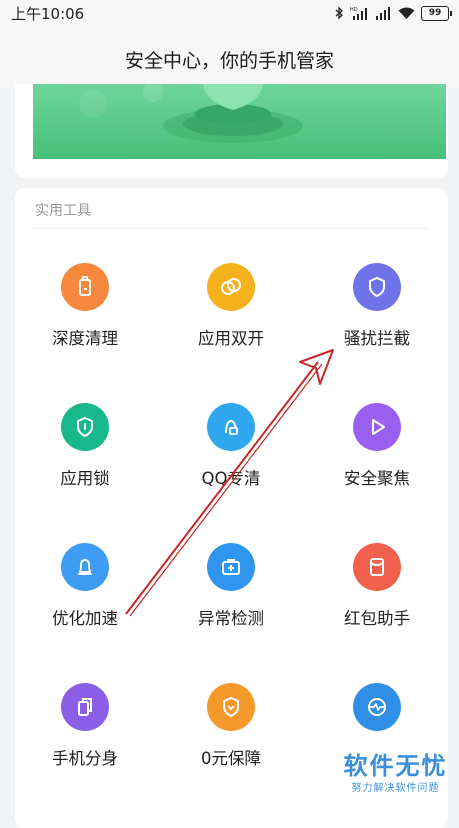  What do you see at coordinates (436, 13) in the screenshot?
I see `battery-icon: 99` at bounding box center [436, 13].